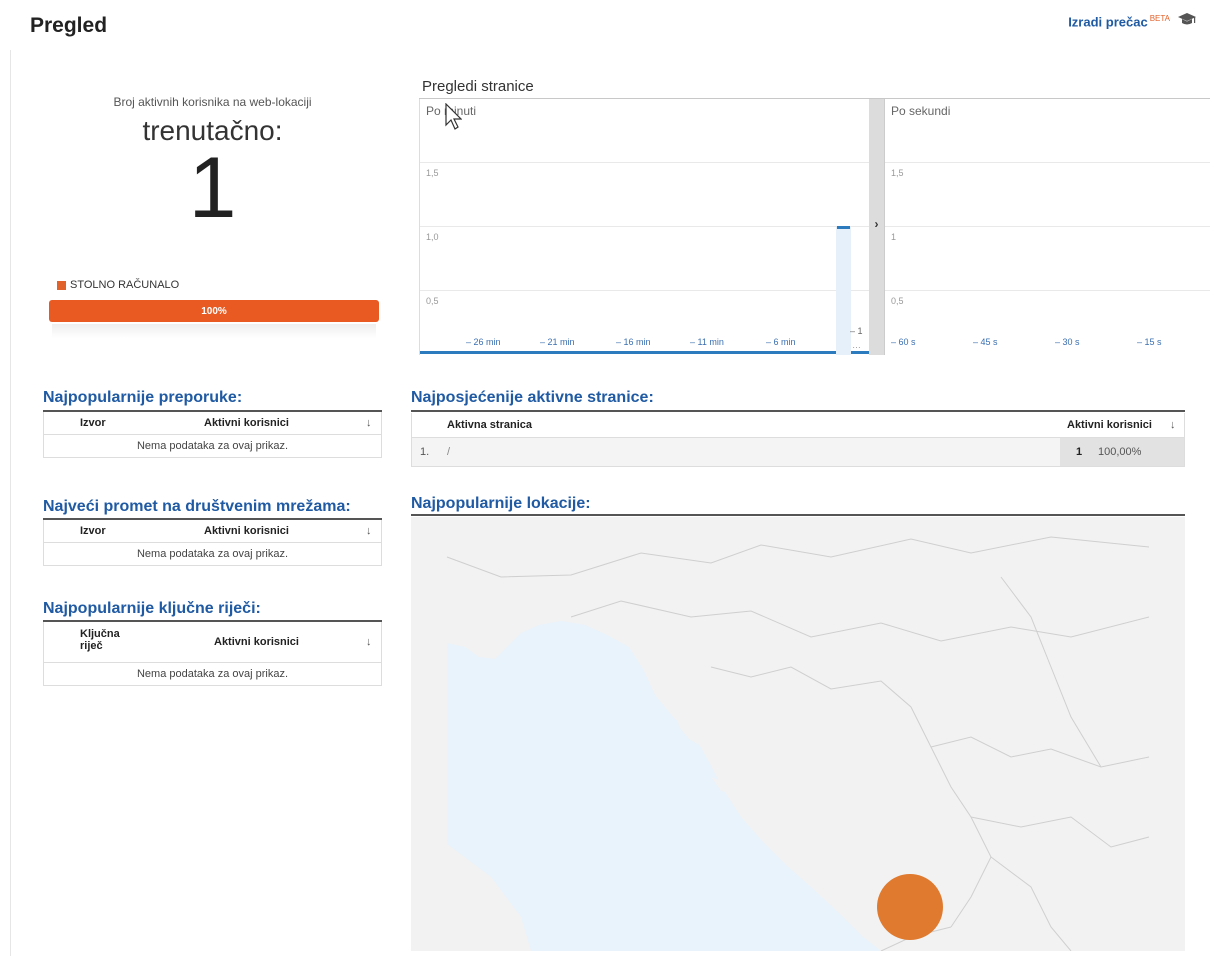 This screenshot has width=1210, height=956. I want to click on create-shortcut-label: Izradi prečac, so click(1108, 22).